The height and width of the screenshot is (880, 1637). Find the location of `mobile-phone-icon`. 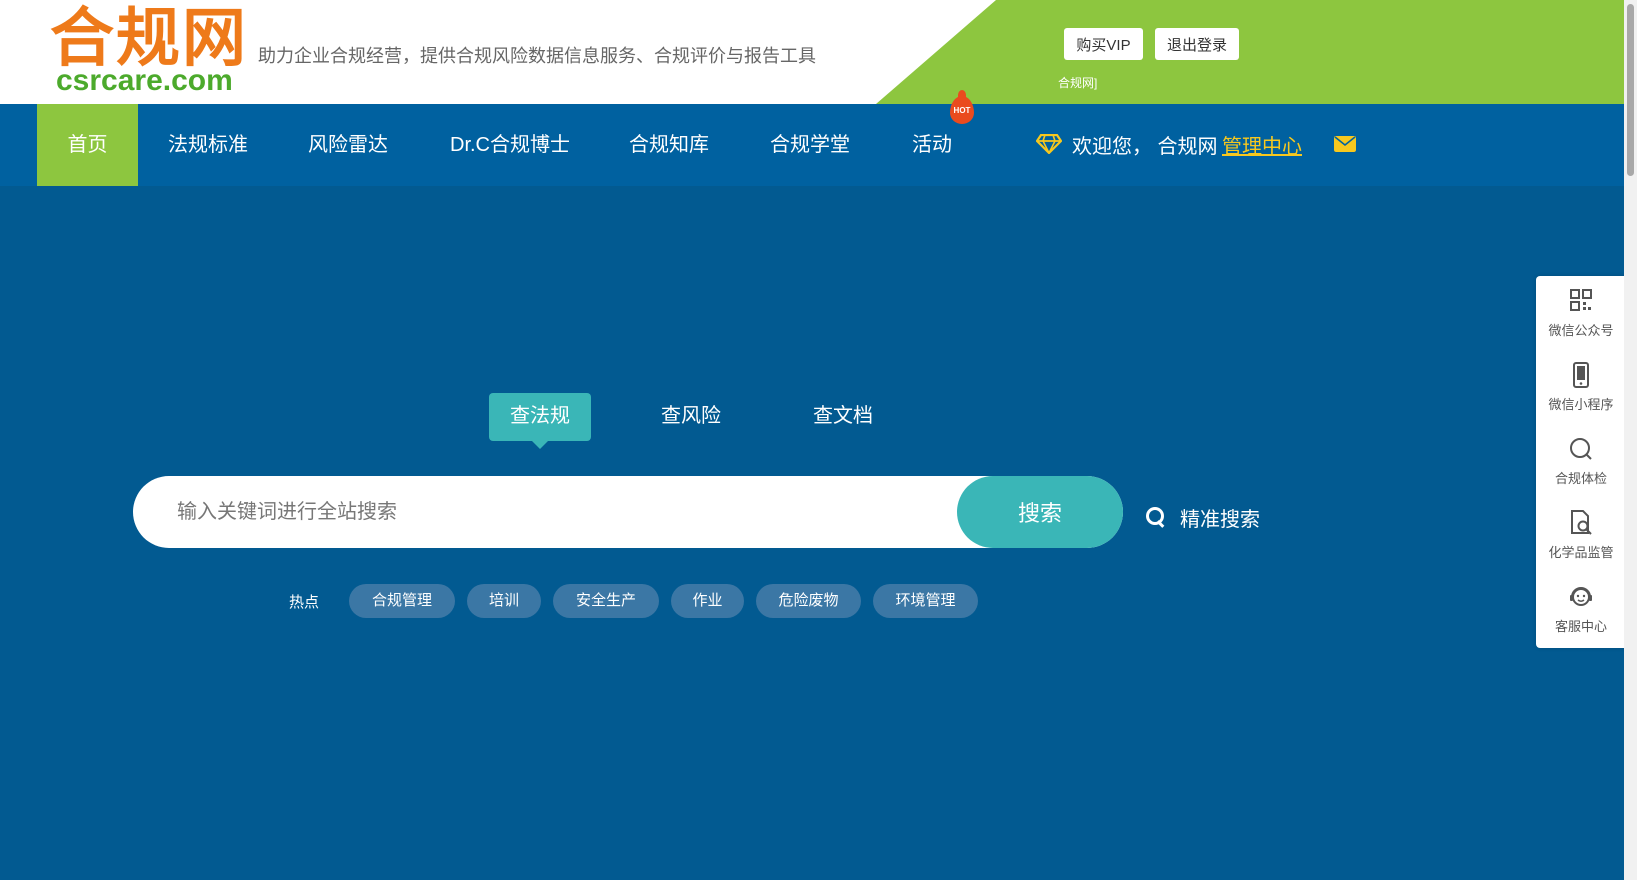

mobile-phone-icon is located at coordinates (1581, 375).